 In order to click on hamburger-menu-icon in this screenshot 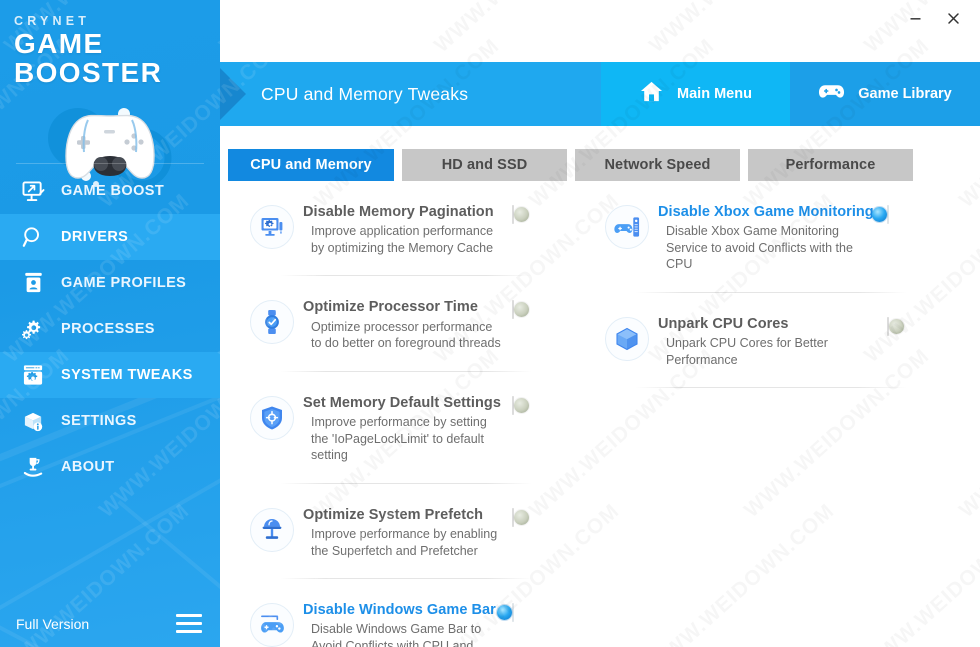, I will do `click(189, 623)`.